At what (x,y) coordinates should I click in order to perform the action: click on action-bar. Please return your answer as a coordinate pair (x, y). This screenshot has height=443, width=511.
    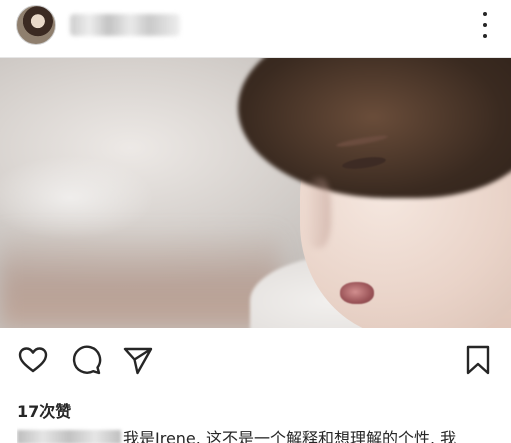
    Looking at the image, I should click on (255, 360).